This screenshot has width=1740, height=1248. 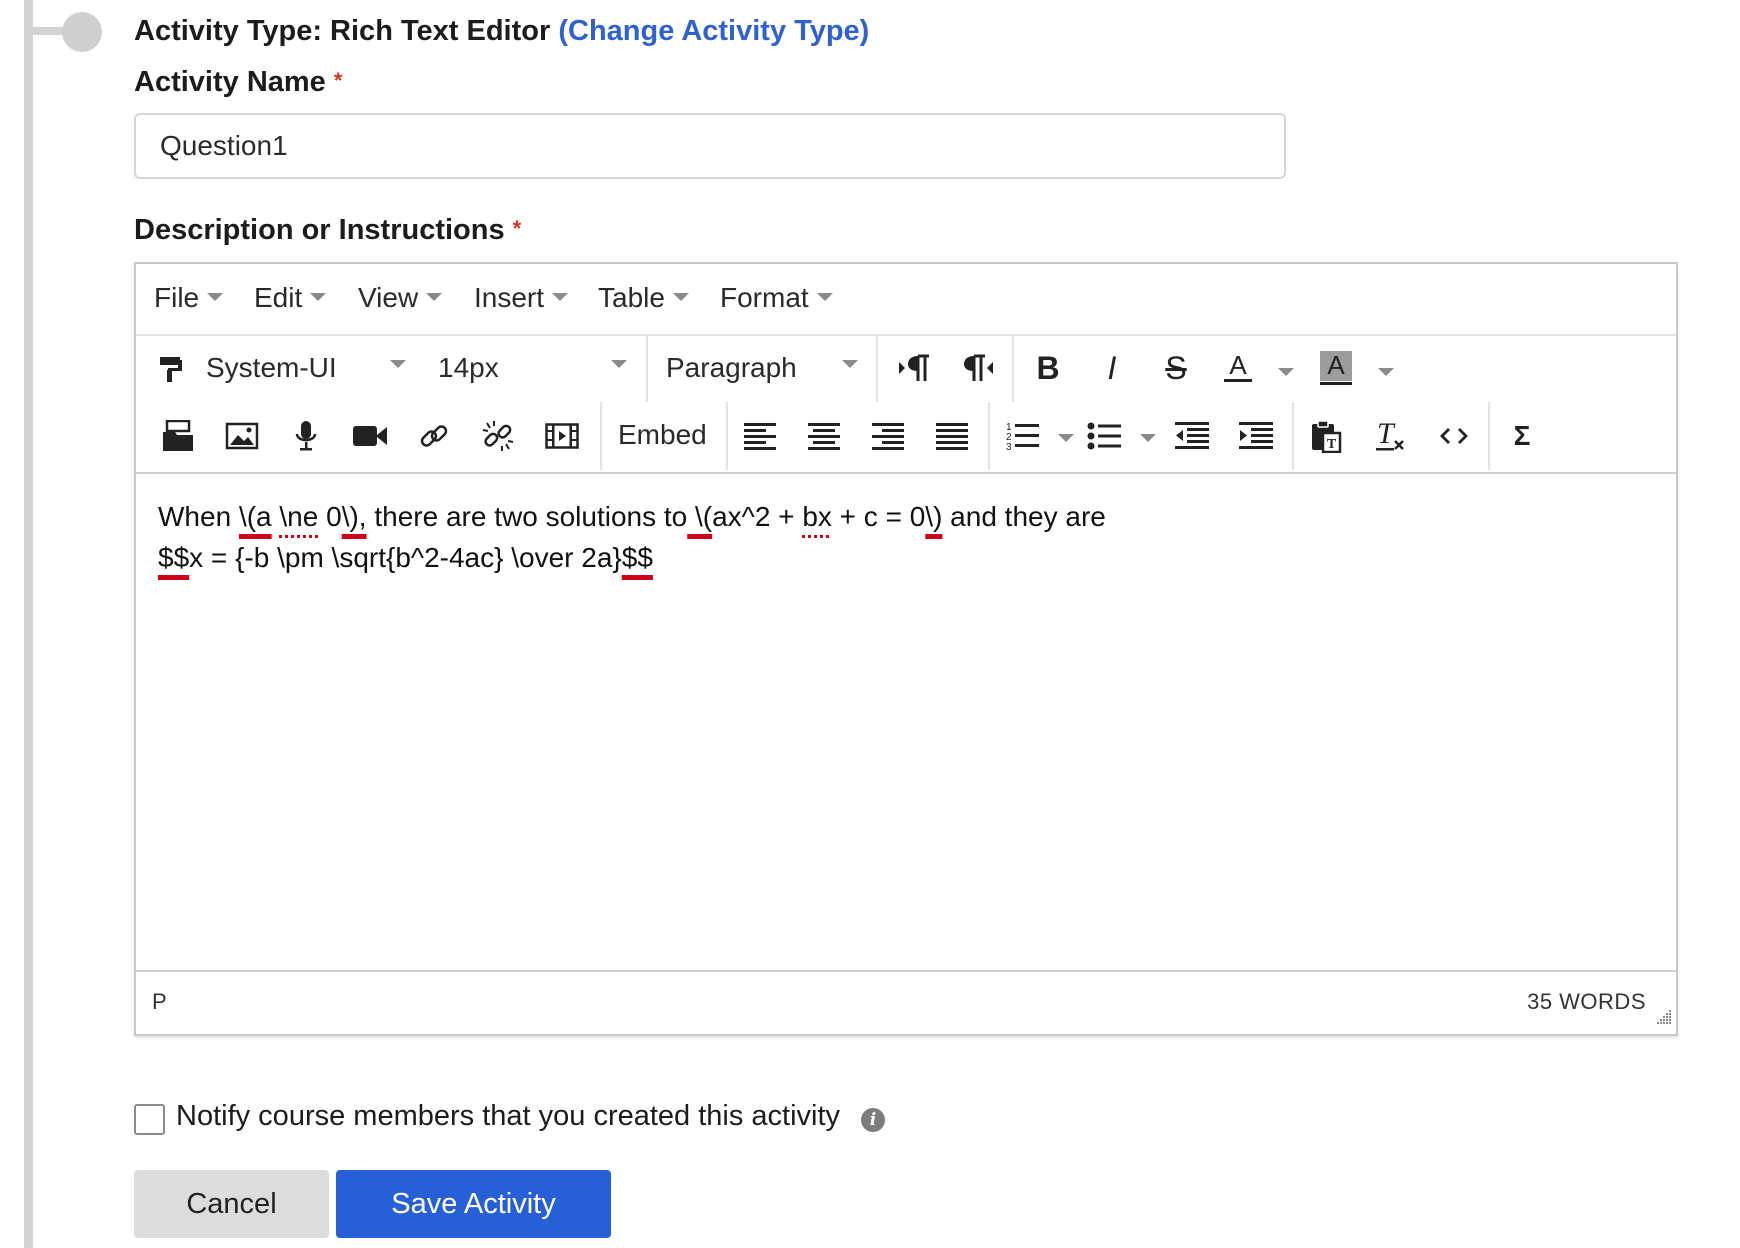 What do you see at coordinates (82, 32) in the screenshot?
I see `timeline-node` at bounding box center [82, 32].